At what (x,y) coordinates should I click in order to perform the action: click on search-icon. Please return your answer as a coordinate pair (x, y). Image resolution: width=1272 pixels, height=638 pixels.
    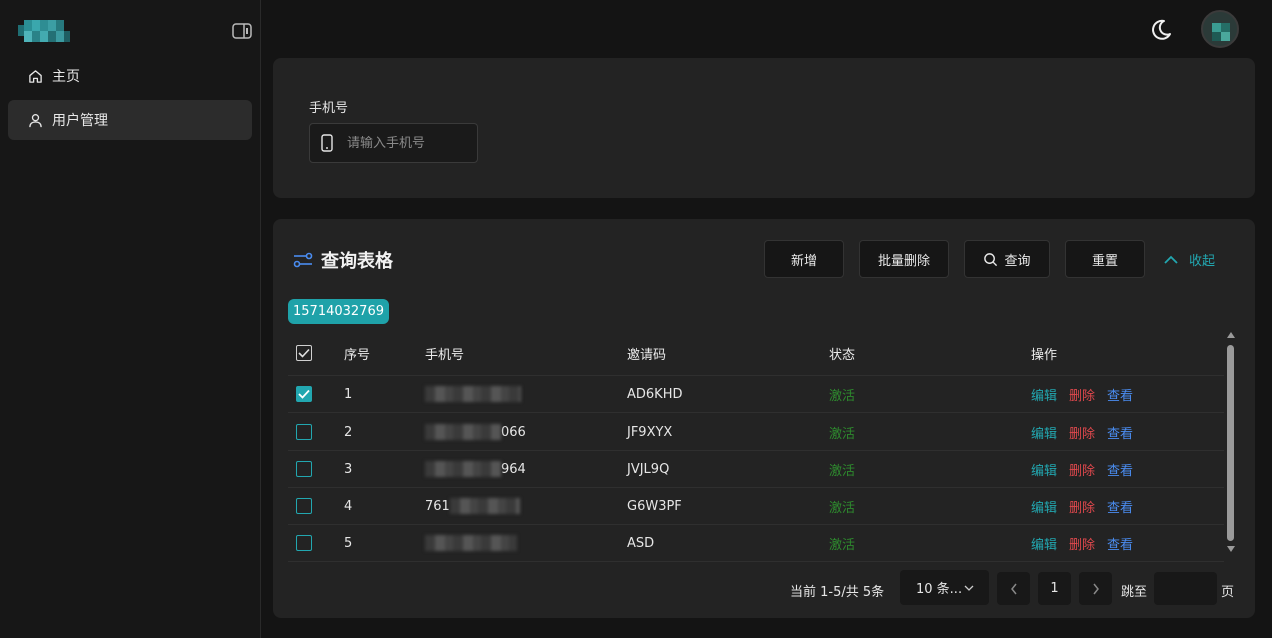
    Looking at the image, I should click on (991, 259).